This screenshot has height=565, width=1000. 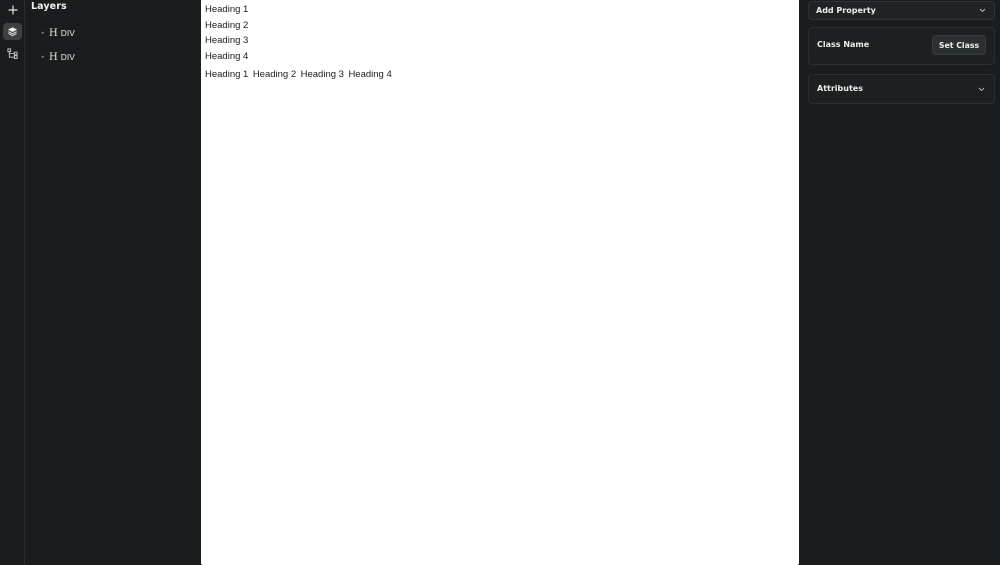 I want to click on layers-icon, so click(x=12, y=32).